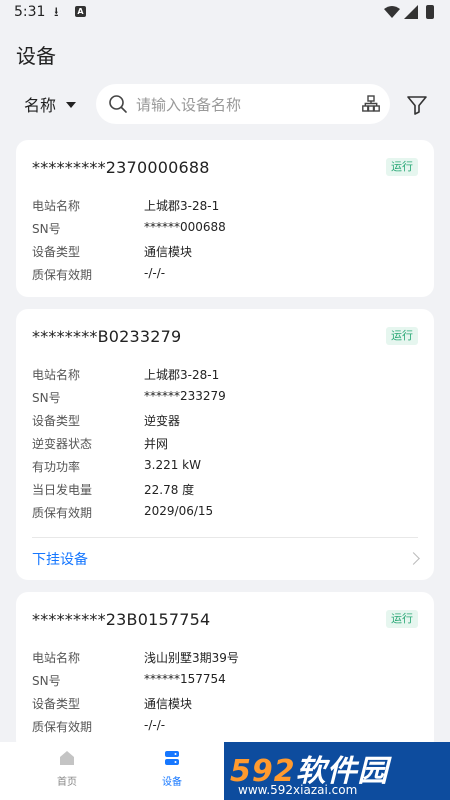 The width and height of the screenshot is (450, 800). Describe the element at coordinates (172, 768) in the screenshot. I see `tab-devices: 设备` at that location.